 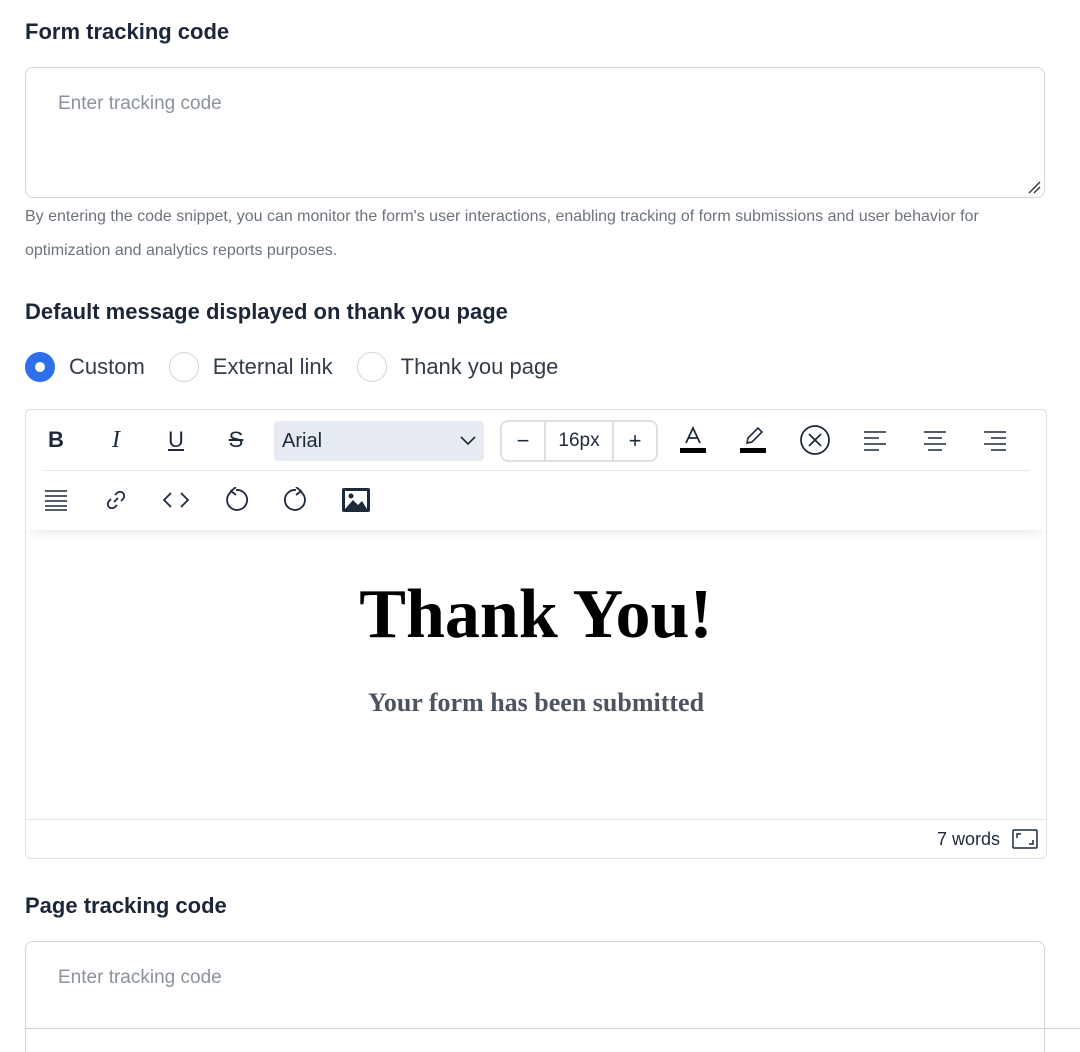 I want to click on page-tracking-input: Enter tracking code, so click(x=535, y=996).